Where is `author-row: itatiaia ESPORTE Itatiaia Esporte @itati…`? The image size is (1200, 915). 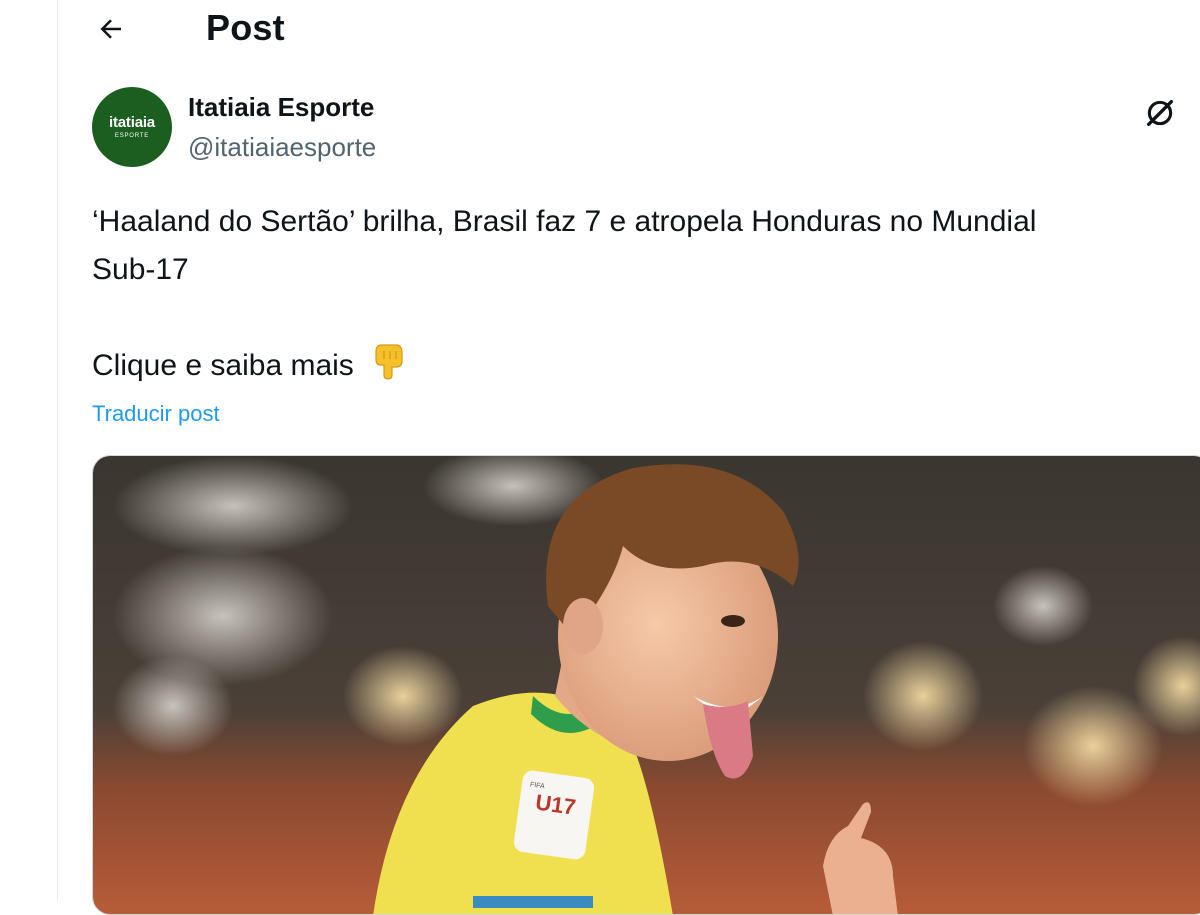
author-row: itatiaia ESPORTE Itatiaia Esporte @itati… is located at coordinates (646, 128).